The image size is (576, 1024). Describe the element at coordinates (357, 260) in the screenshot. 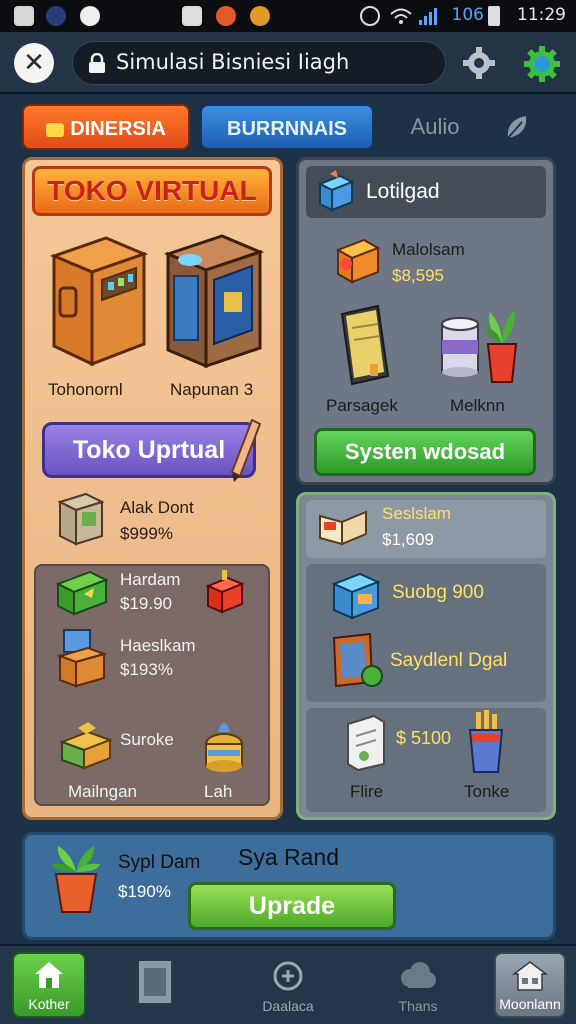

I see `coin-box-icon` at that location.